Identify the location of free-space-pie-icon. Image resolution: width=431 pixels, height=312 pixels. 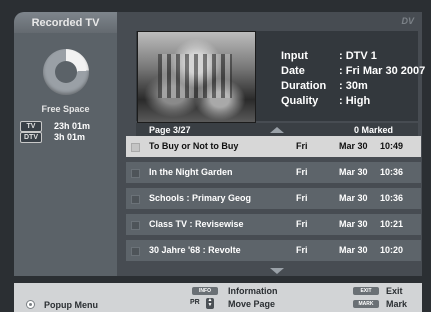
(66, 72).